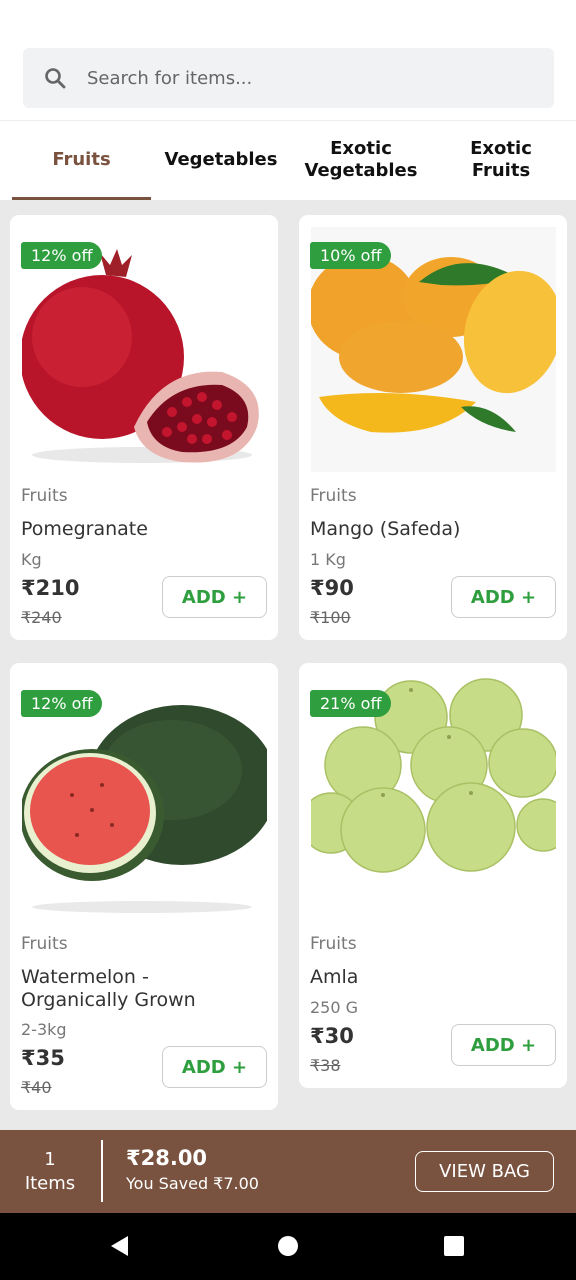  I want to click on cart-savings: You Saved ₹7.00, so click(192, 1183).